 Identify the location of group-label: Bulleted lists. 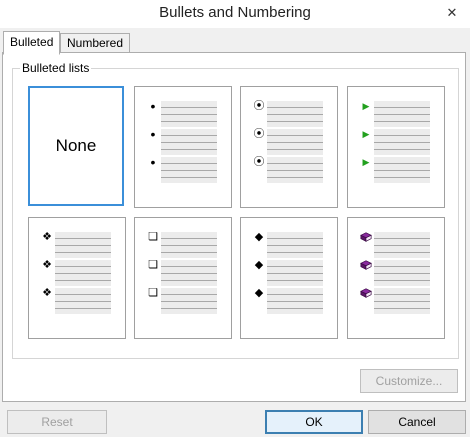
(56, 68).